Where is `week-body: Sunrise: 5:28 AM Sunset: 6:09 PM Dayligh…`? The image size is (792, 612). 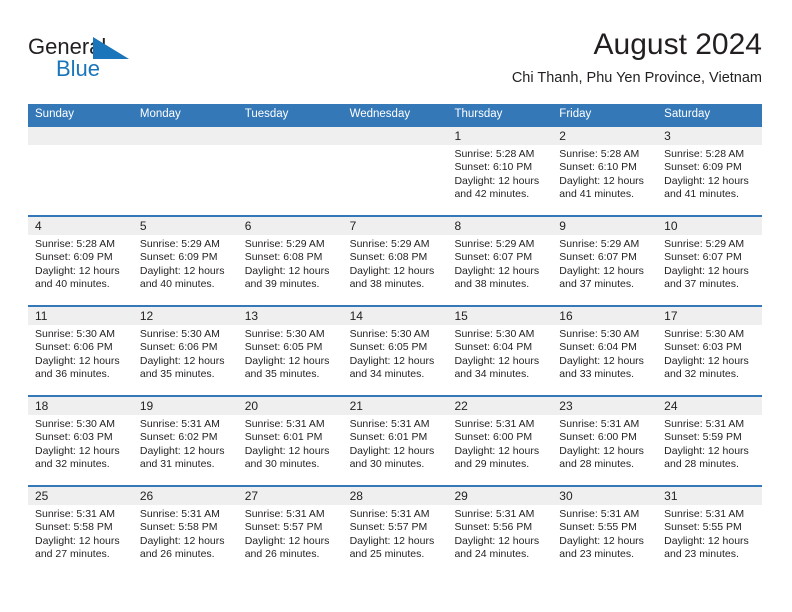
week-body: Sunrise: 5:28 AM Sunset: 6:09 PM Dayligh… is located at coordinates (395, 270).